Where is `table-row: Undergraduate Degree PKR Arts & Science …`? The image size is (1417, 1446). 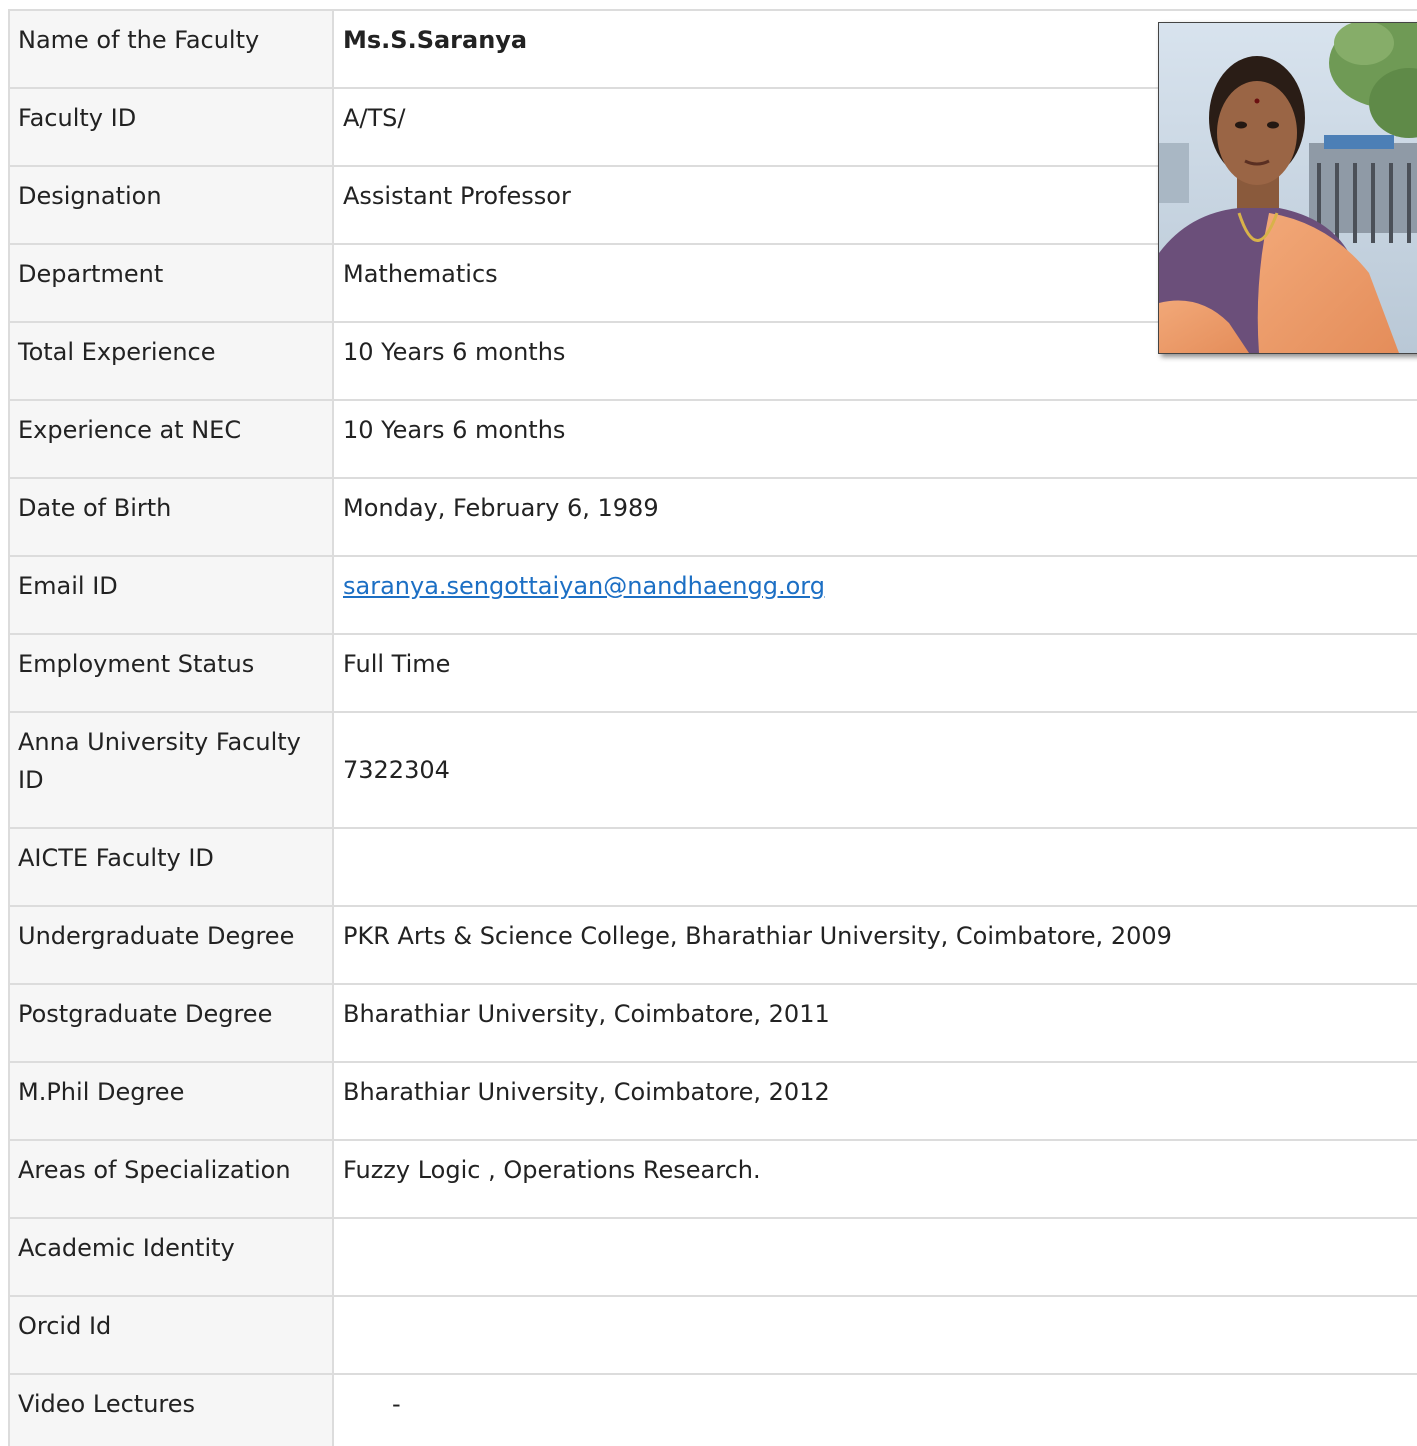
table-row: Undergraduate Degree PKR Arts & Science … is located at coordinates (712, 945).